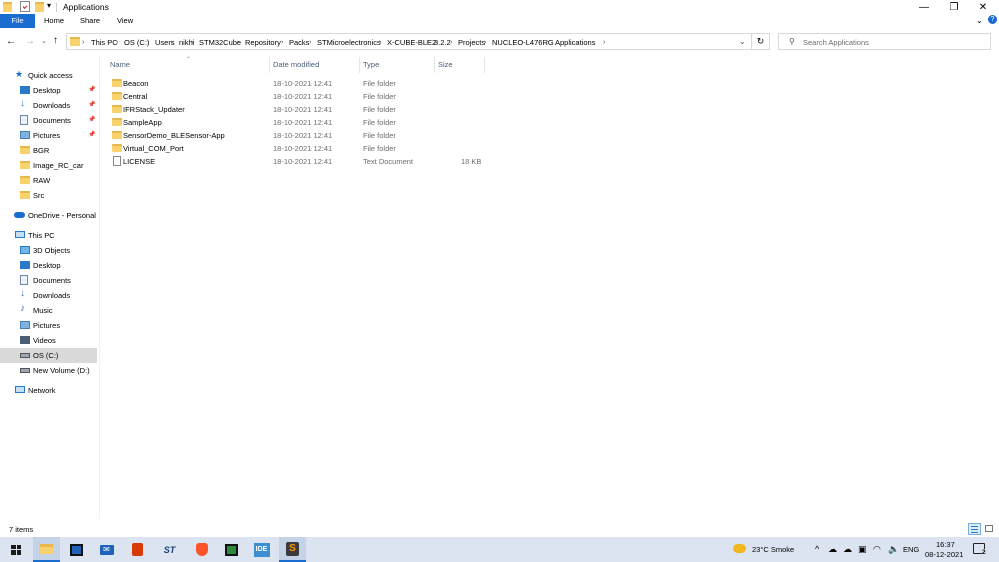 The height and width of the screenshot is (562, 999). I want to click on nav-item-src: Src, so click(48, 195).